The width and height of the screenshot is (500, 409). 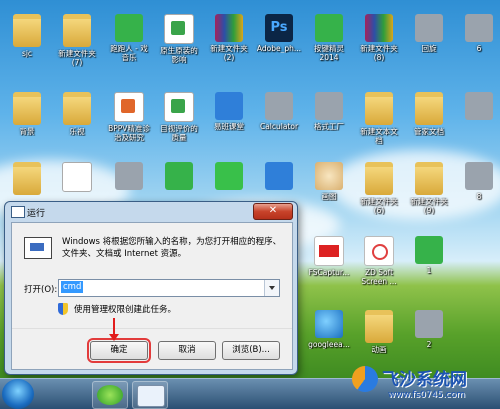 What do you see at coordinates (479, 196) in the screenshot?
I see `desktop-icon-label: 8` at bounding box center [479, 196].